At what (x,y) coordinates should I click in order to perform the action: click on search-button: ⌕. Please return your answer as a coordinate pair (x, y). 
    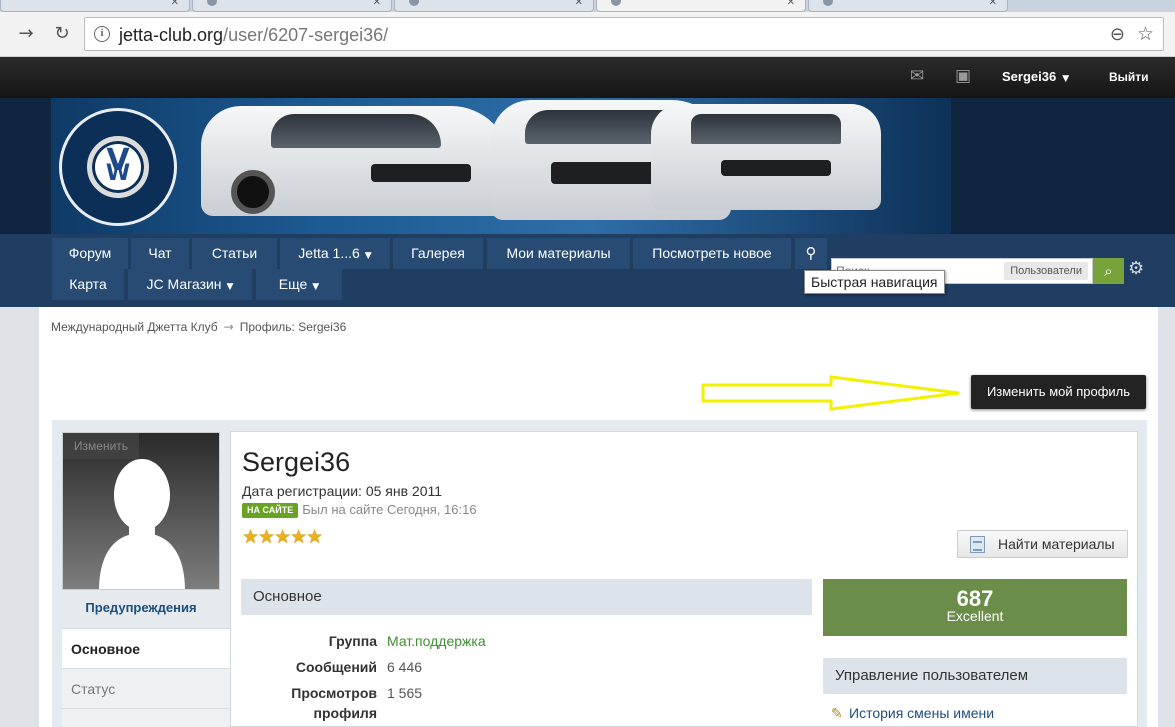
    Looking at the image, I should click on (1108, 271).